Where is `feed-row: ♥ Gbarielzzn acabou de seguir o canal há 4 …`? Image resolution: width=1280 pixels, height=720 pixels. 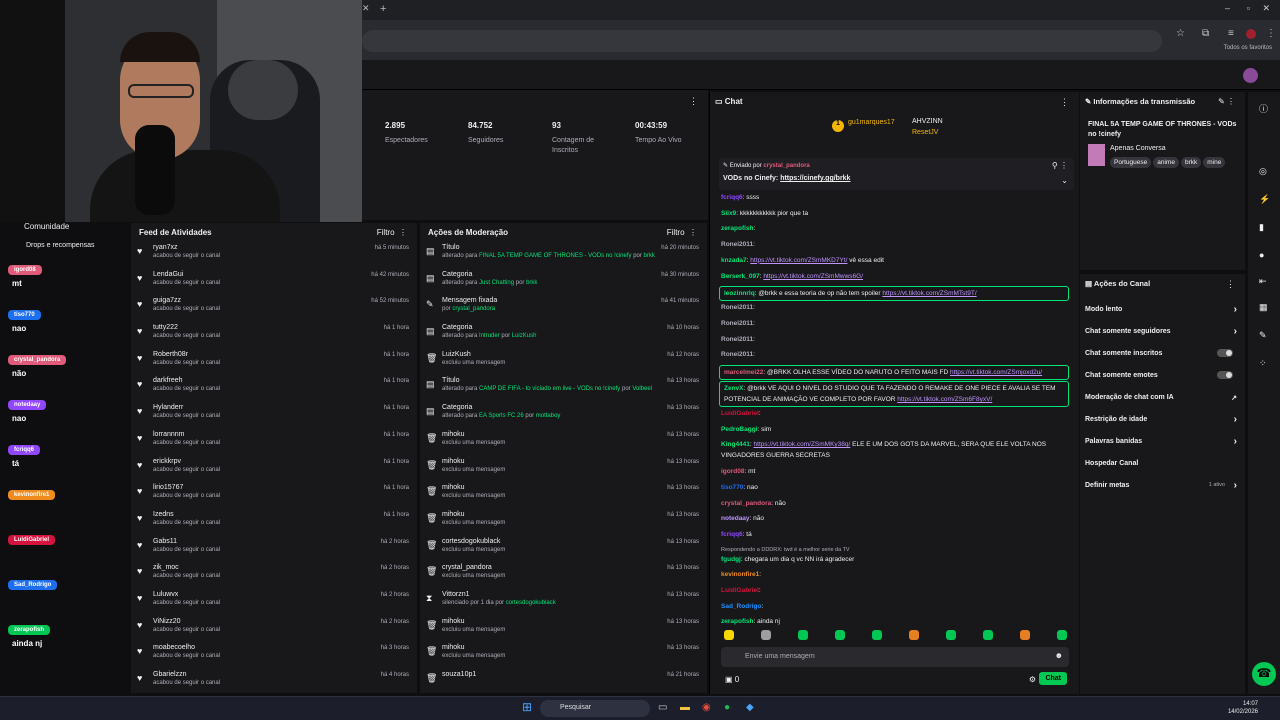
feed-row: ♥ Gbarielzzn acabou de seguir o canal há 4 … is located at coordinates (274, 680).